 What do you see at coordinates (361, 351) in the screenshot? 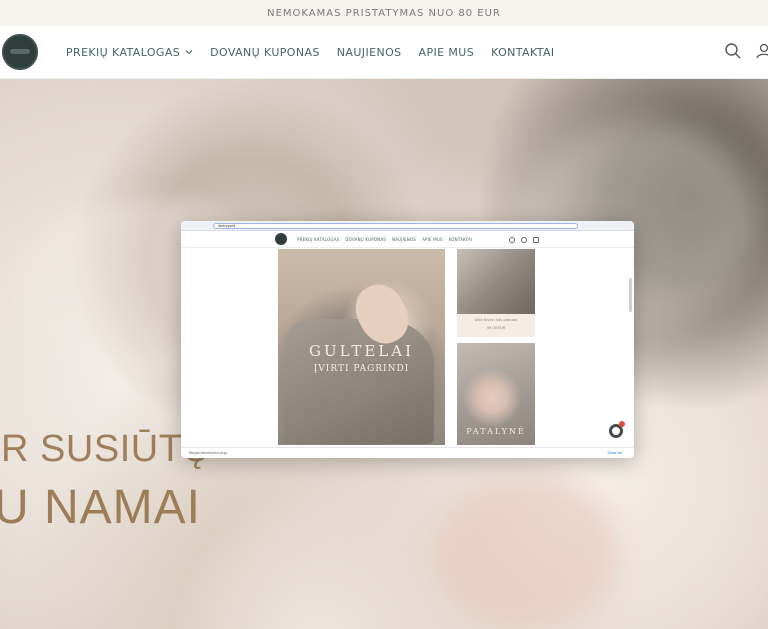
I see `collection-title-beds: GULTELAI` at bounding box center [361, 351].